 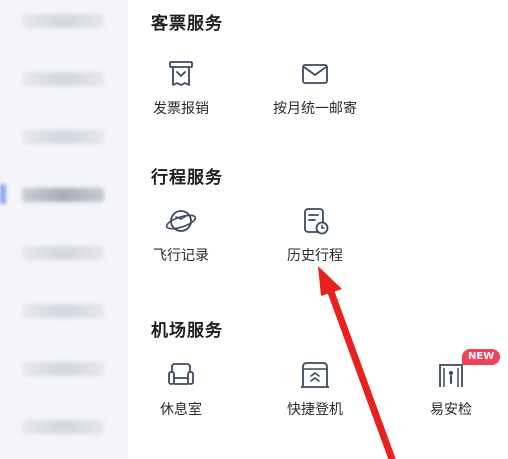 I want to click on section-title-airport-service: 机场服务, so click(x=187, y=331).